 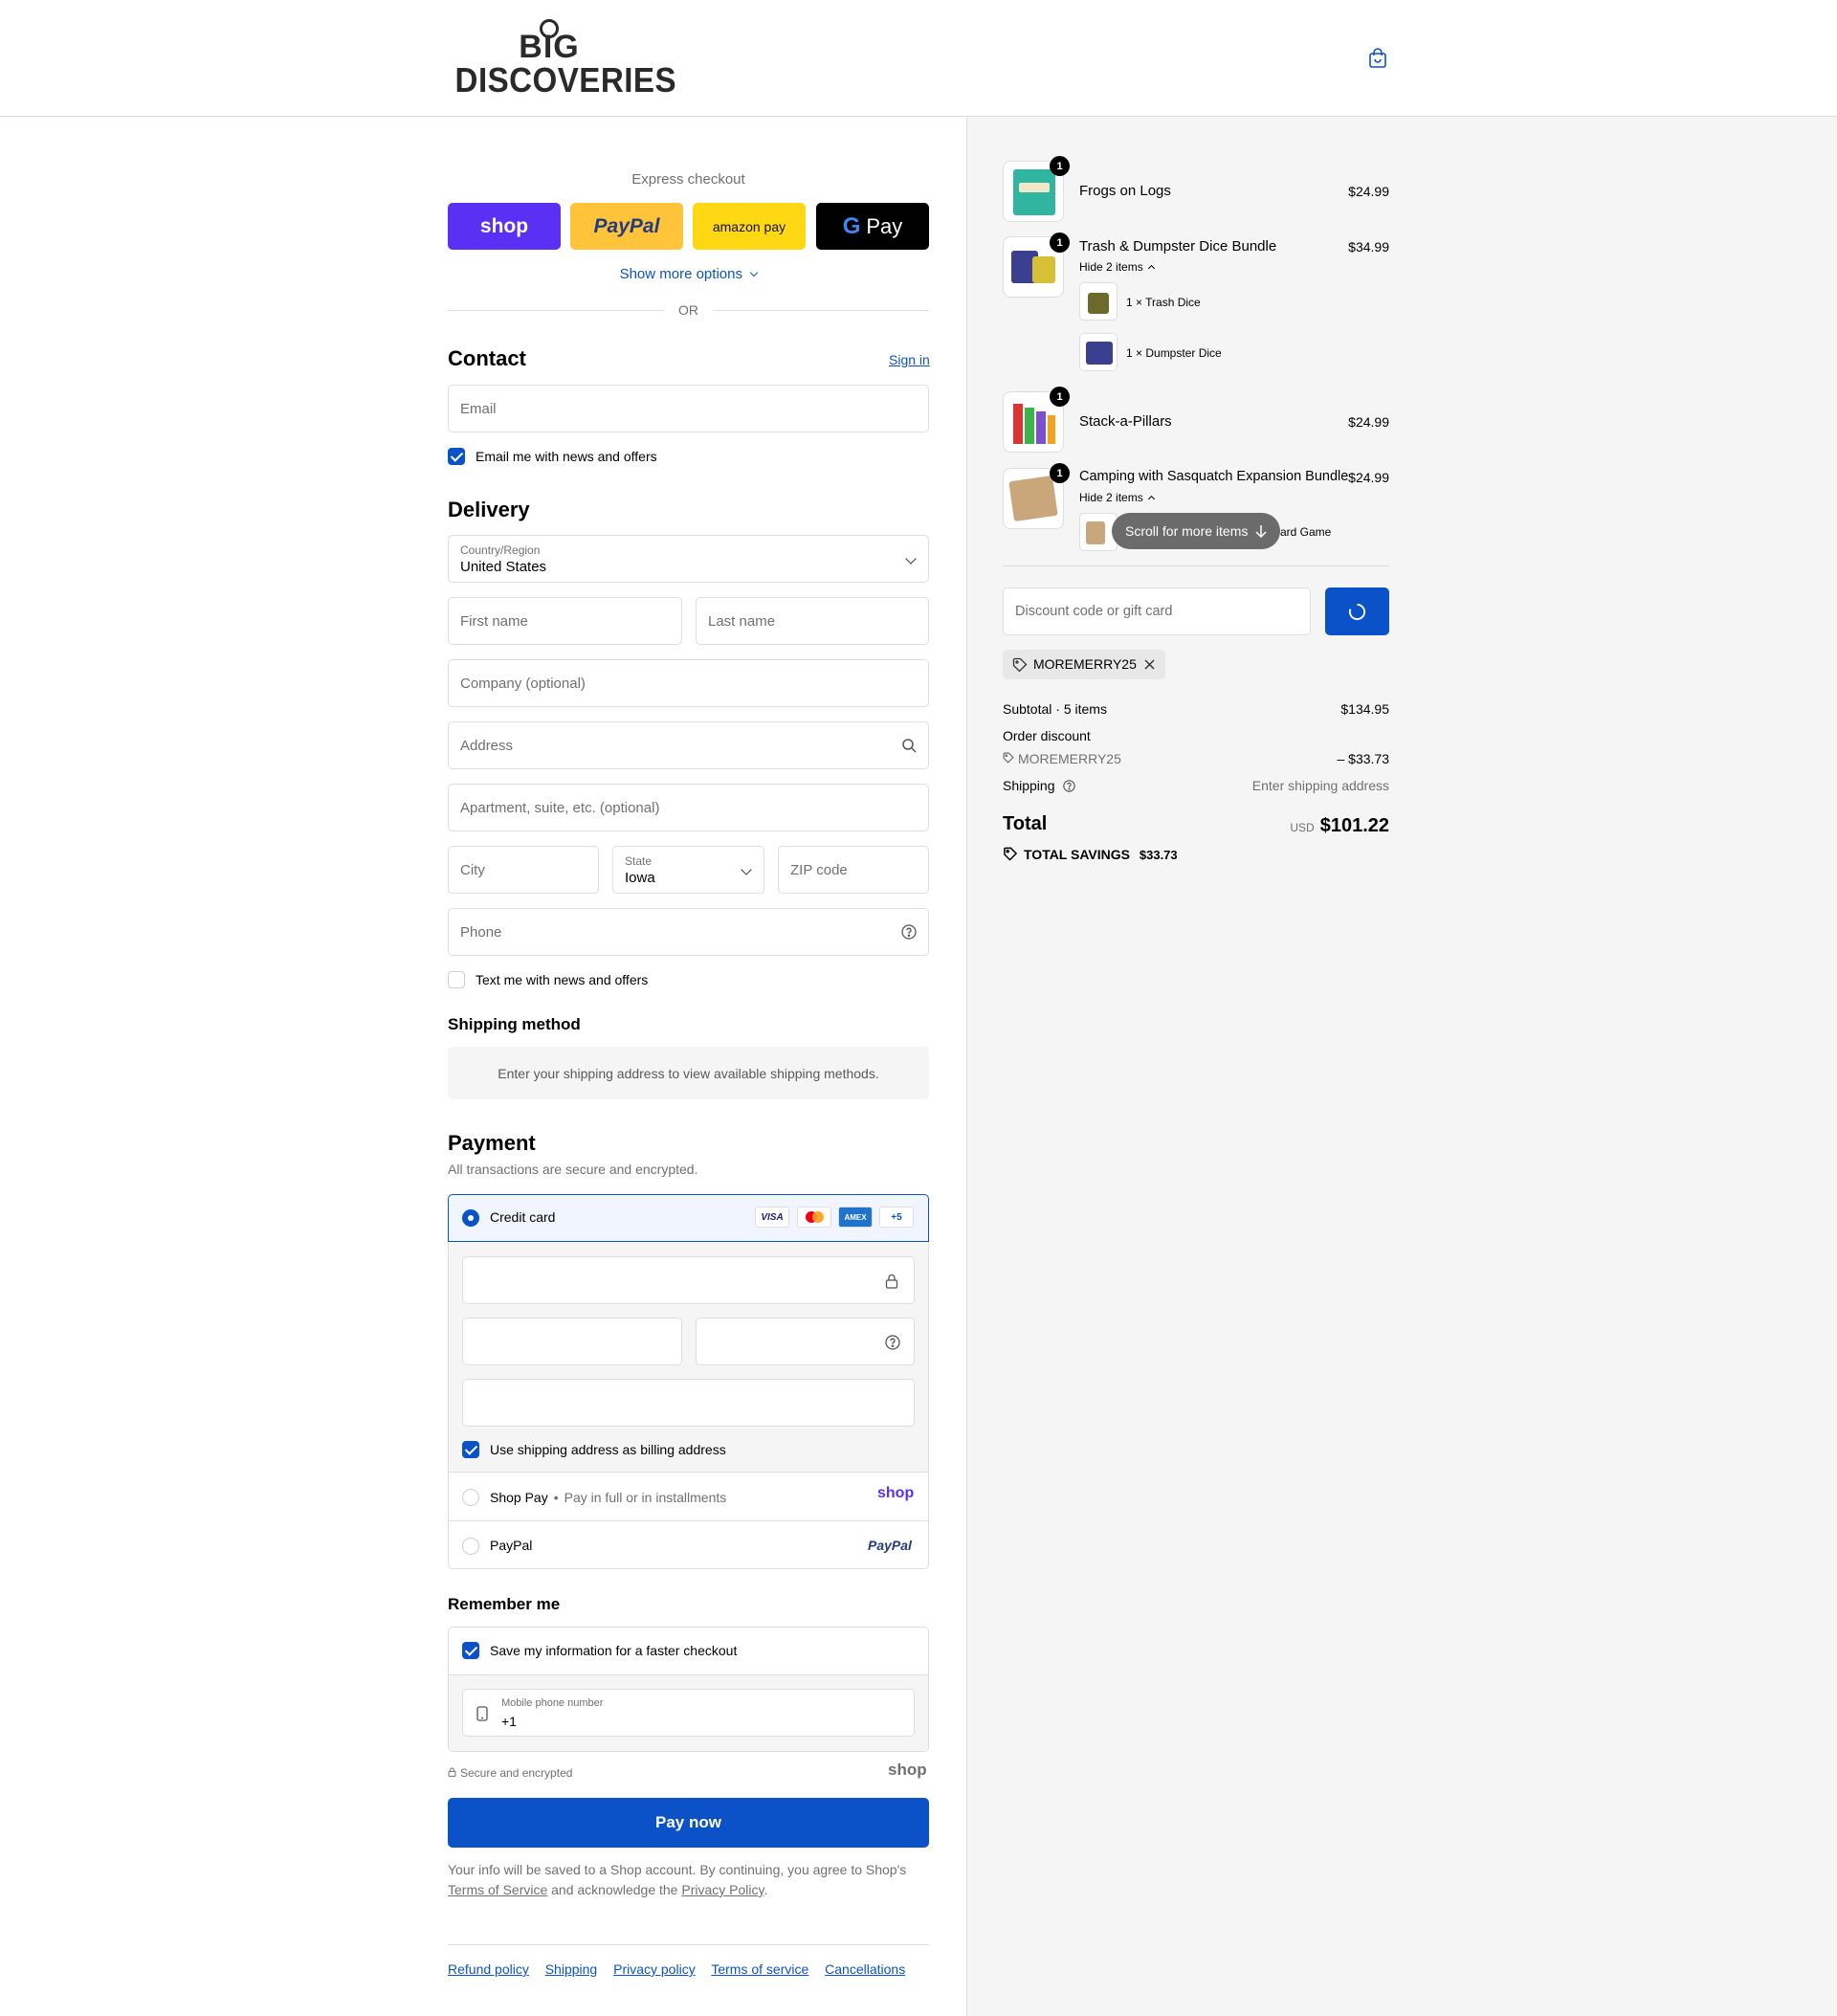 I want to click on product-name: Trash & Dumpster Dice Bundle, so click(x=1178, y=246).